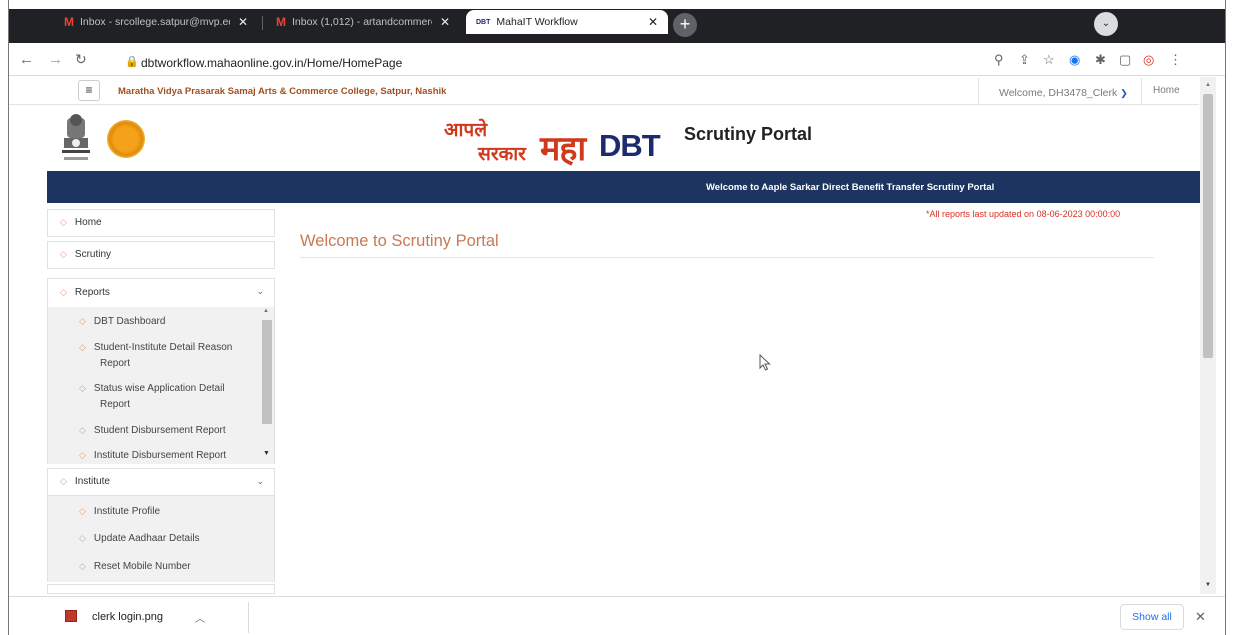  What do you see at coordinates (748, 134) in the screenshot?
I see `portal-title: Scrutiny Portal` at bounding box center [748, 134].